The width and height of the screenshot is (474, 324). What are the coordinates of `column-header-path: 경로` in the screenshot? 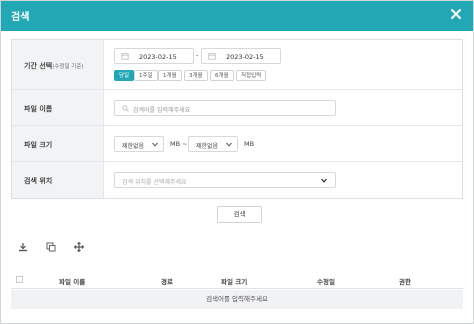 It's located at (167, 281).